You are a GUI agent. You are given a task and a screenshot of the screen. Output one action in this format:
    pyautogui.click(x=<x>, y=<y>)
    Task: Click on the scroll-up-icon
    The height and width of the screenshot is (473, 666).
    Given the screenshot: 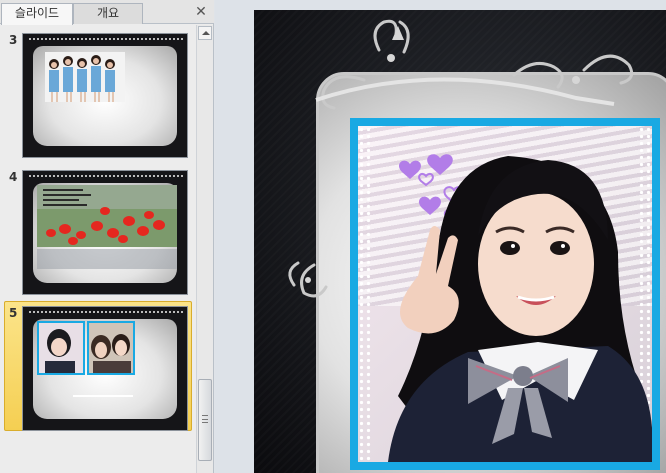 What is the action you would take?
    pyautogui.click(x=205, y=33)
    